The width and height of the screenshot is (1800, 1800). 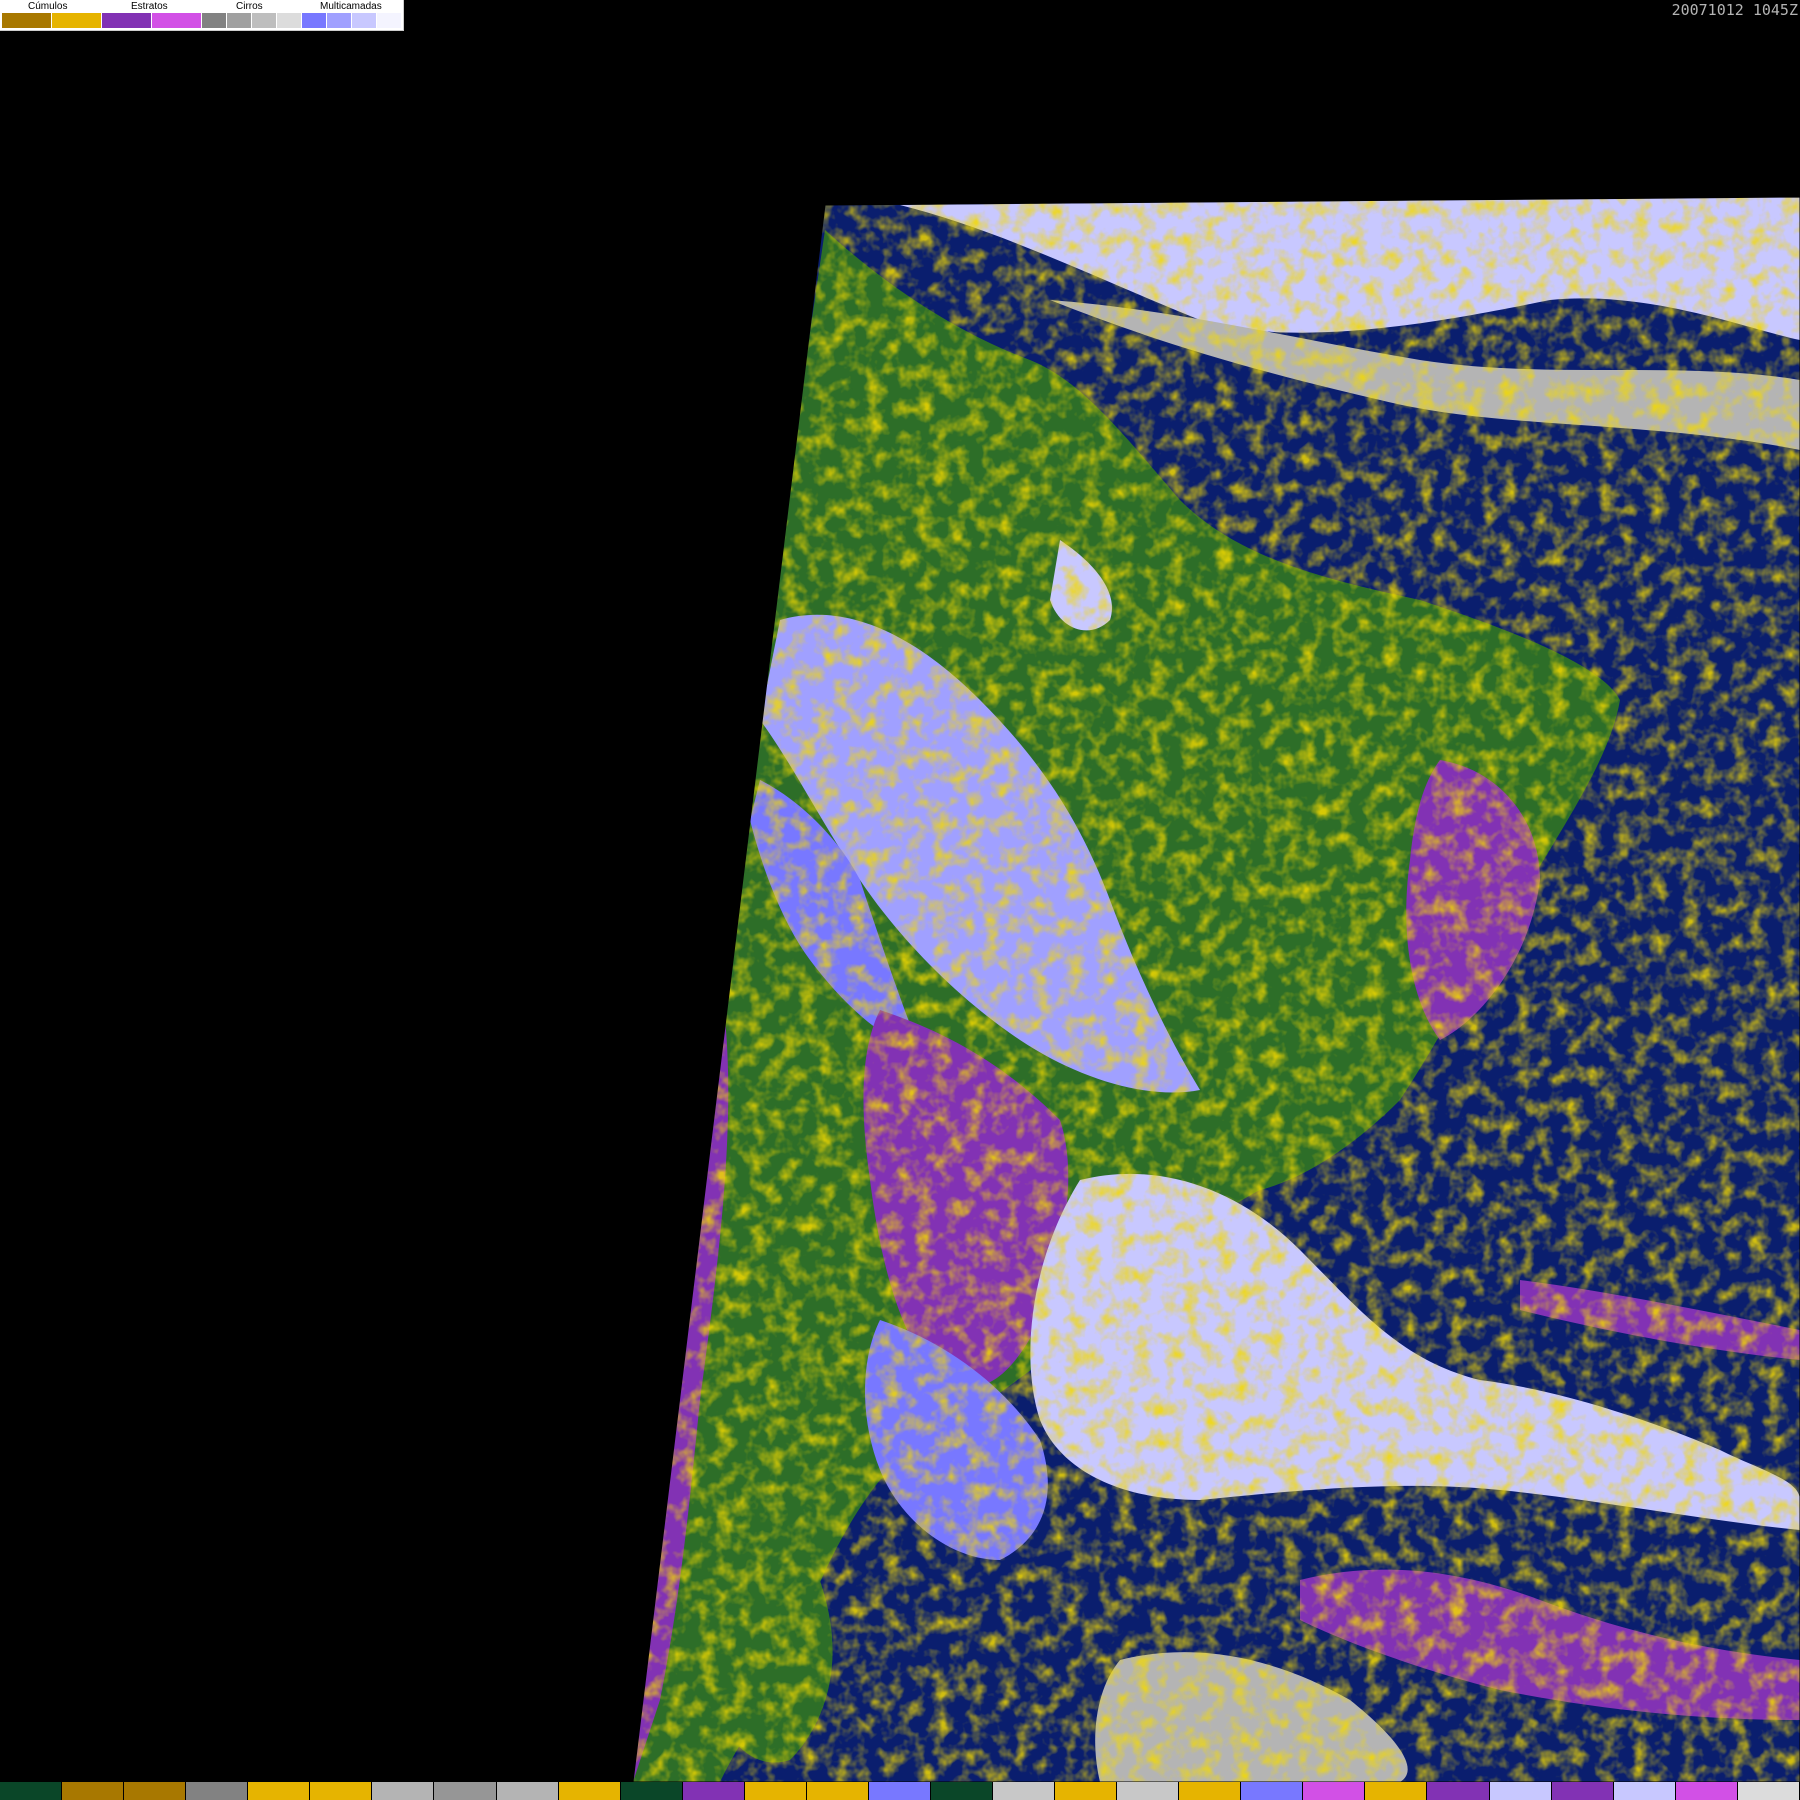 I want to click on legend-label-stratus: Estratos, so click(x=149, y=6).